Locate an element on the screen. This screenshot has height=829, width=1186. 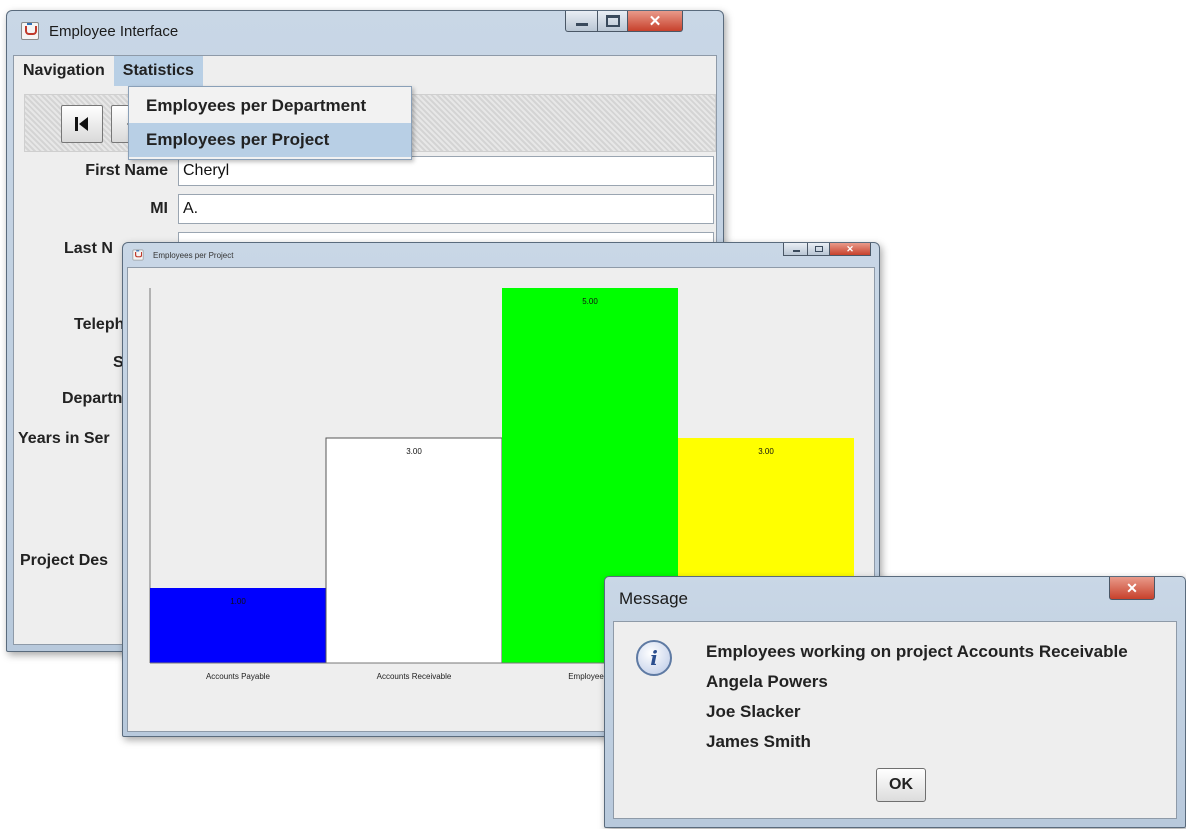
project-description-label: Project Des is located at coordinates (64, 560).